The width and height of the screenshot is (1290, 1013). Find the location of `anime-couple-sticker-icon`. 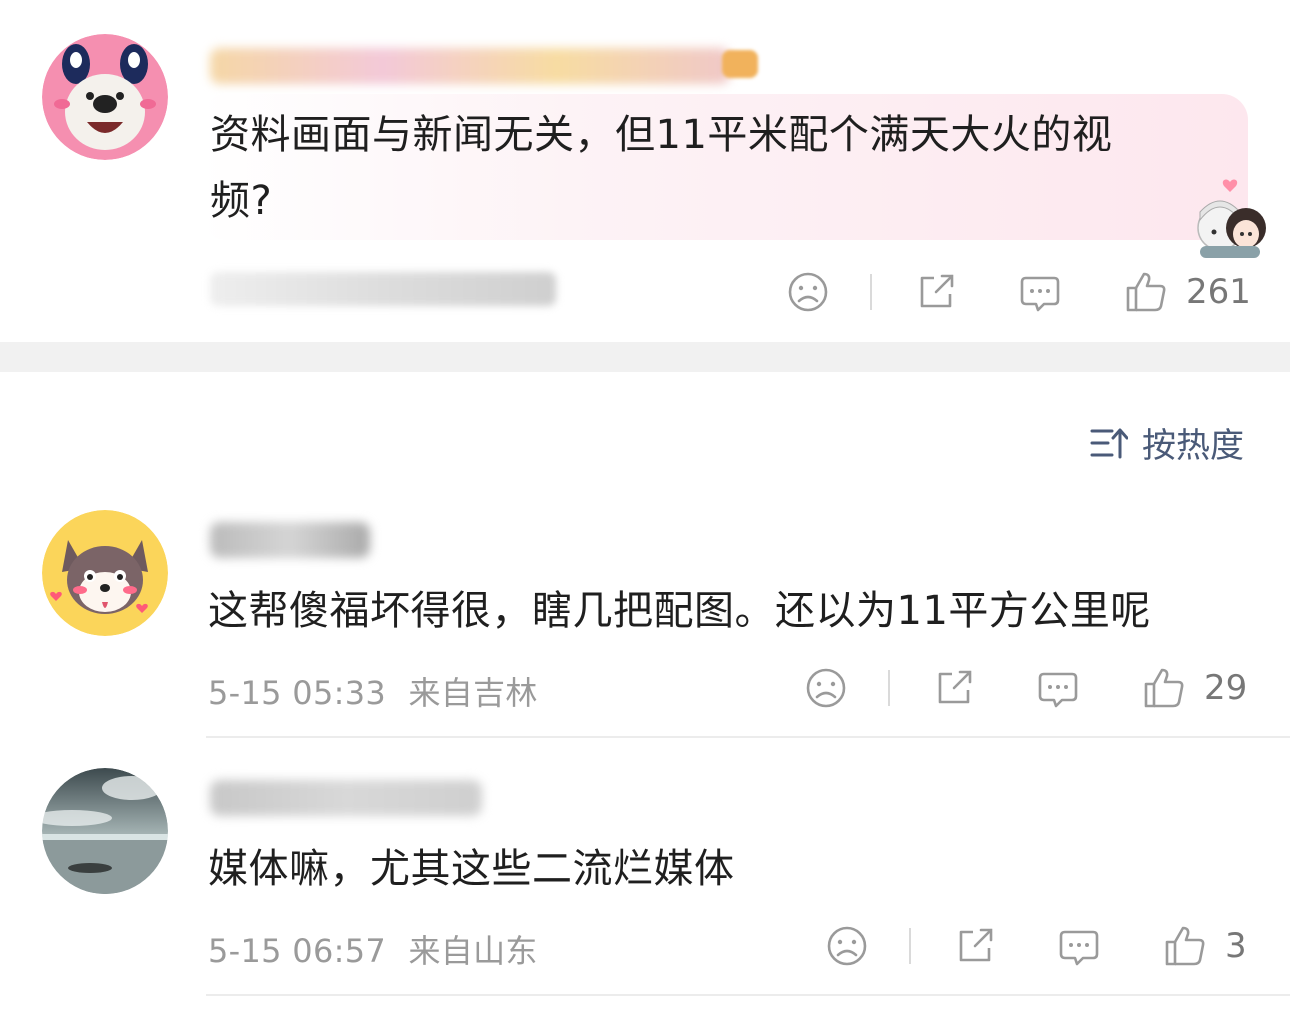

anime-couple-sticker-icon is located at coordinates (1228, 217).